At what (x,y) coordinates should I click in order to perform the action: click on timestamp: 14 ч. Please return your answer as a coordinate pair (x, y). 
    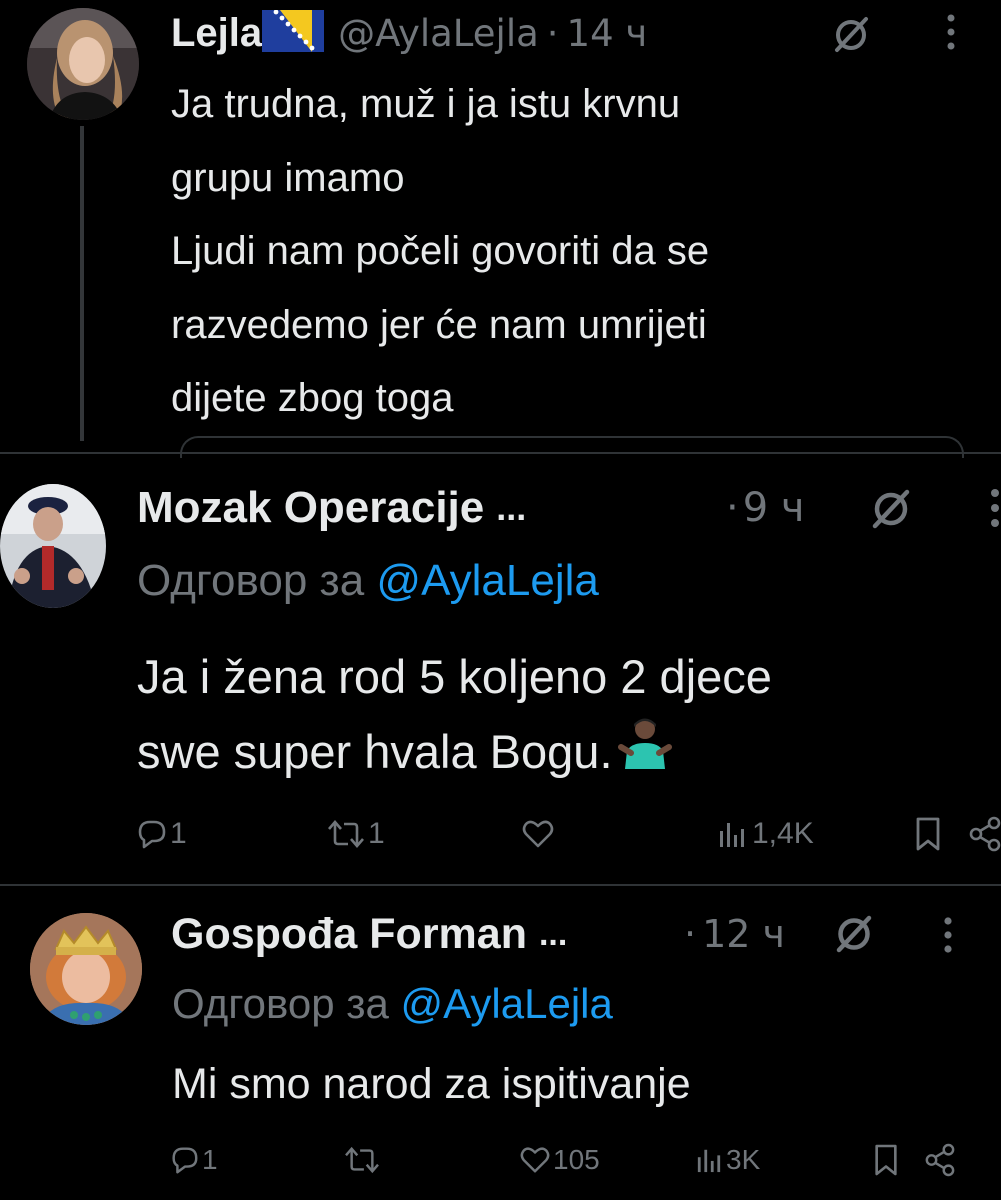
    Looking at the image, I should click on (607, 33).